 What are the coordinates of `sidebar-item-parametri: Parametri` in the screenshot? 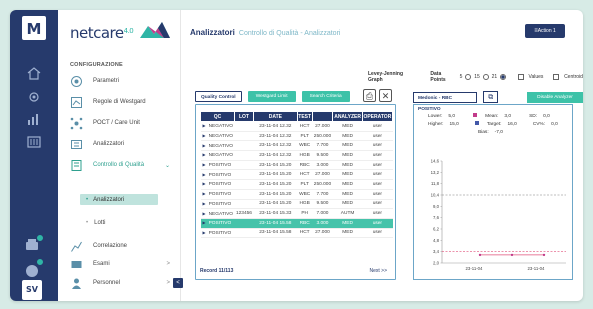 It's located at (120, 81).